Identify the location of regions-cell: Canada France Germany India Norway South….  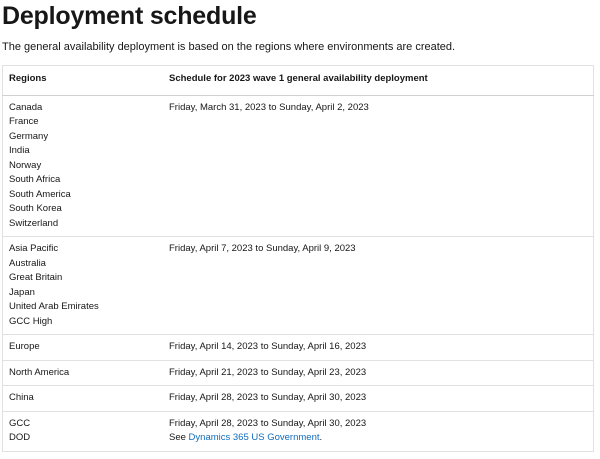
(82, 165).